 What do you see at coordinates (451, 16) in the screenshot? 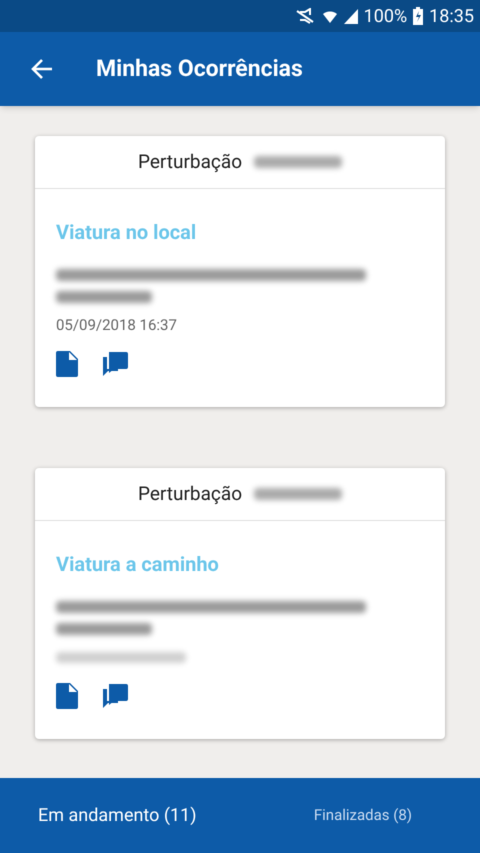
I see `clock: 18:35` at bounding box center [451, 16].